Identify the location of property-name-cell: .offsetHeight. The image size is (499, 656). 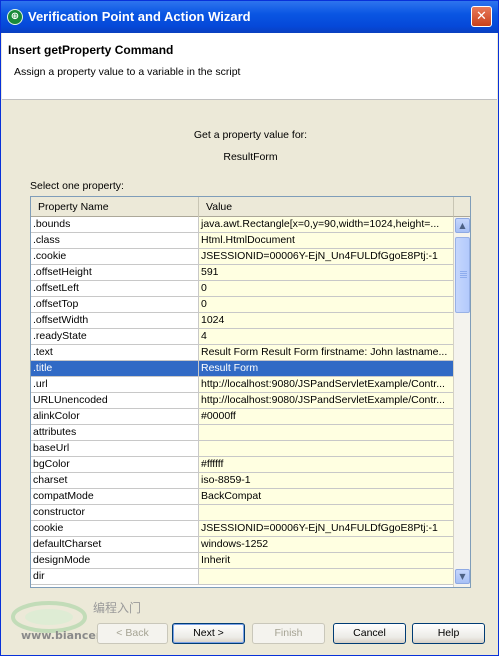
(115, 272).